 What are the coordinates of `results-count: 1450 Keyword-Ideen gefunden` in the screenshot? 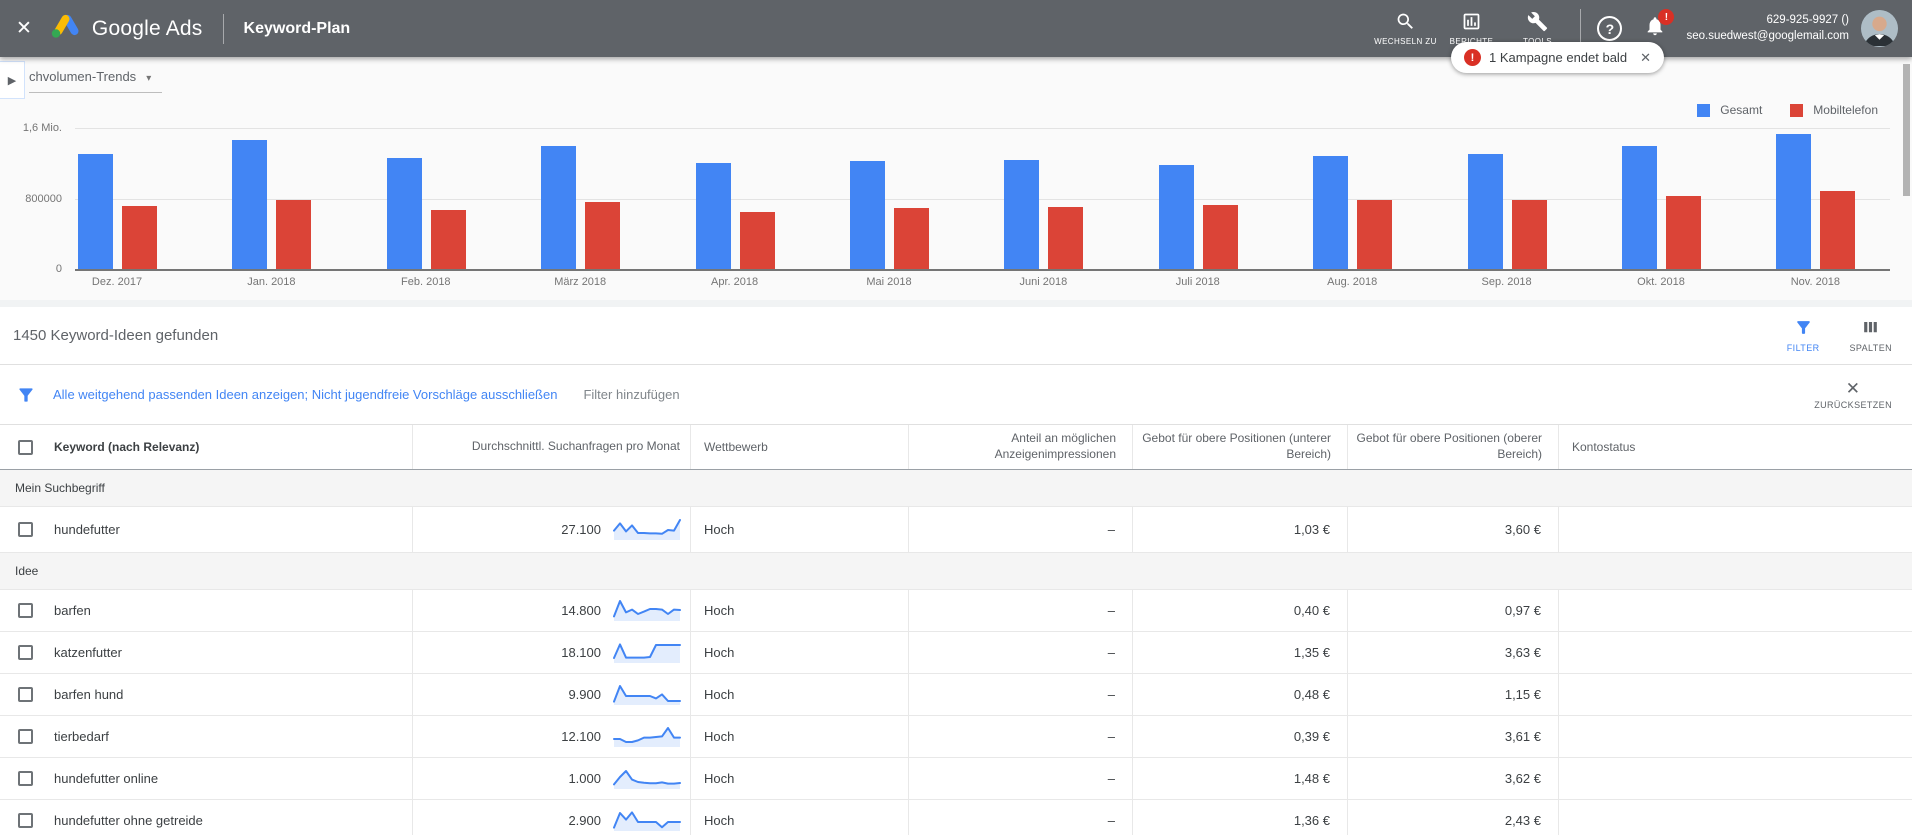 It's located at (116, 335).